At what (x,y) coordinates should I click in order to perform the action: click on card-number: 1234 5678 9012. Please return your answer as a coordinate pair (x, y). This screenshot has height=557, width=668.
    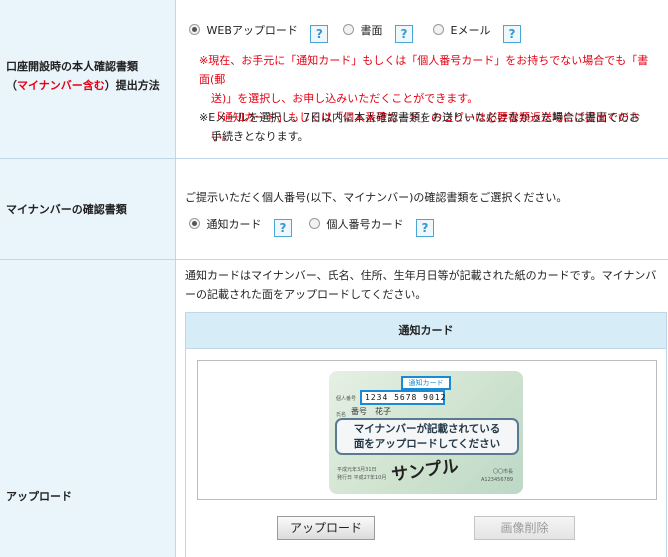
    Looking at the image, I should click on (402, 397).